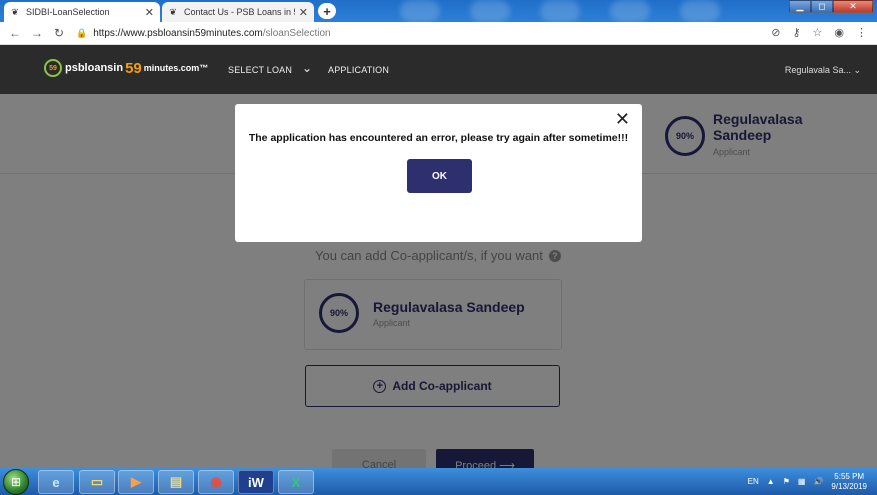 This screenshot has height=495, width=877. What do you see at coordinates (327, 11) in the screenshot?
I see `new-tab-button: +` at bounding box center [327, 11].